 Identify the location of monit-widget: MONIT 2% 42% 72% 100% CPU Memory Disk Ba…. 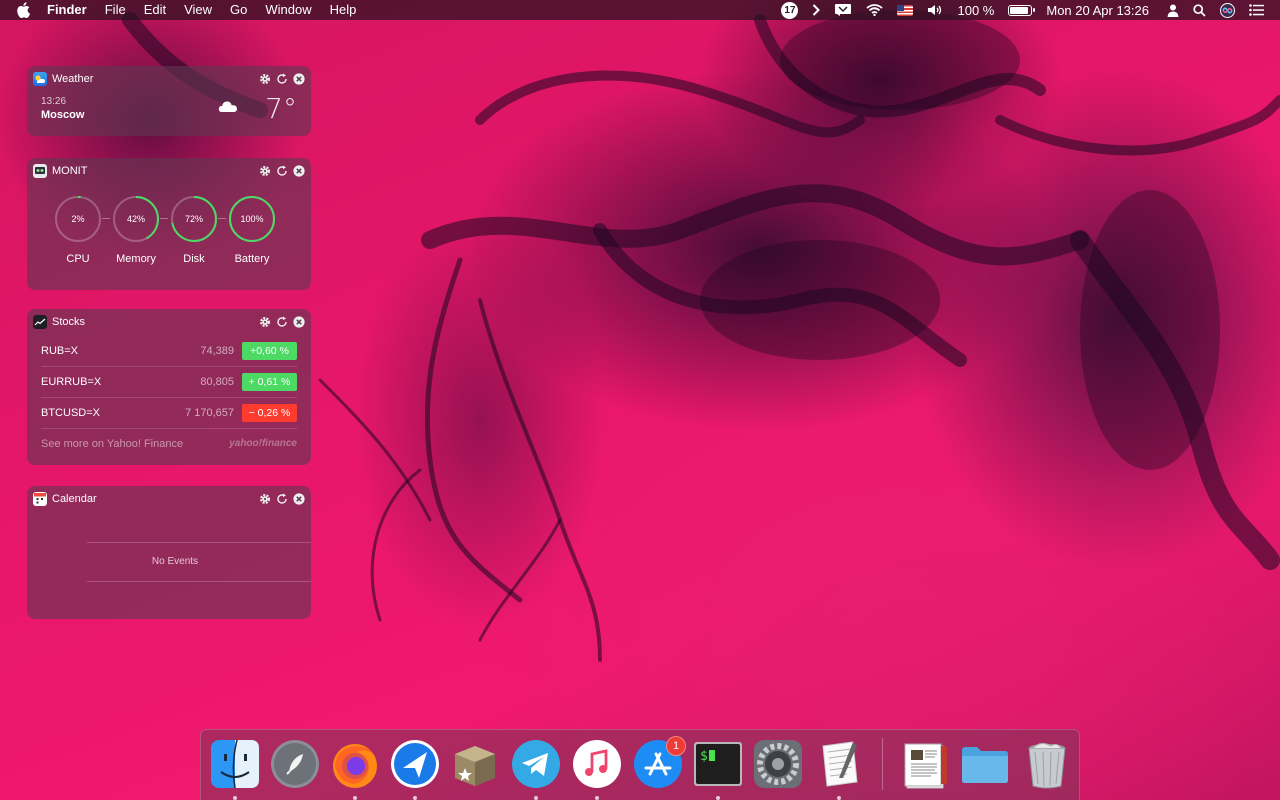
(169, 224).